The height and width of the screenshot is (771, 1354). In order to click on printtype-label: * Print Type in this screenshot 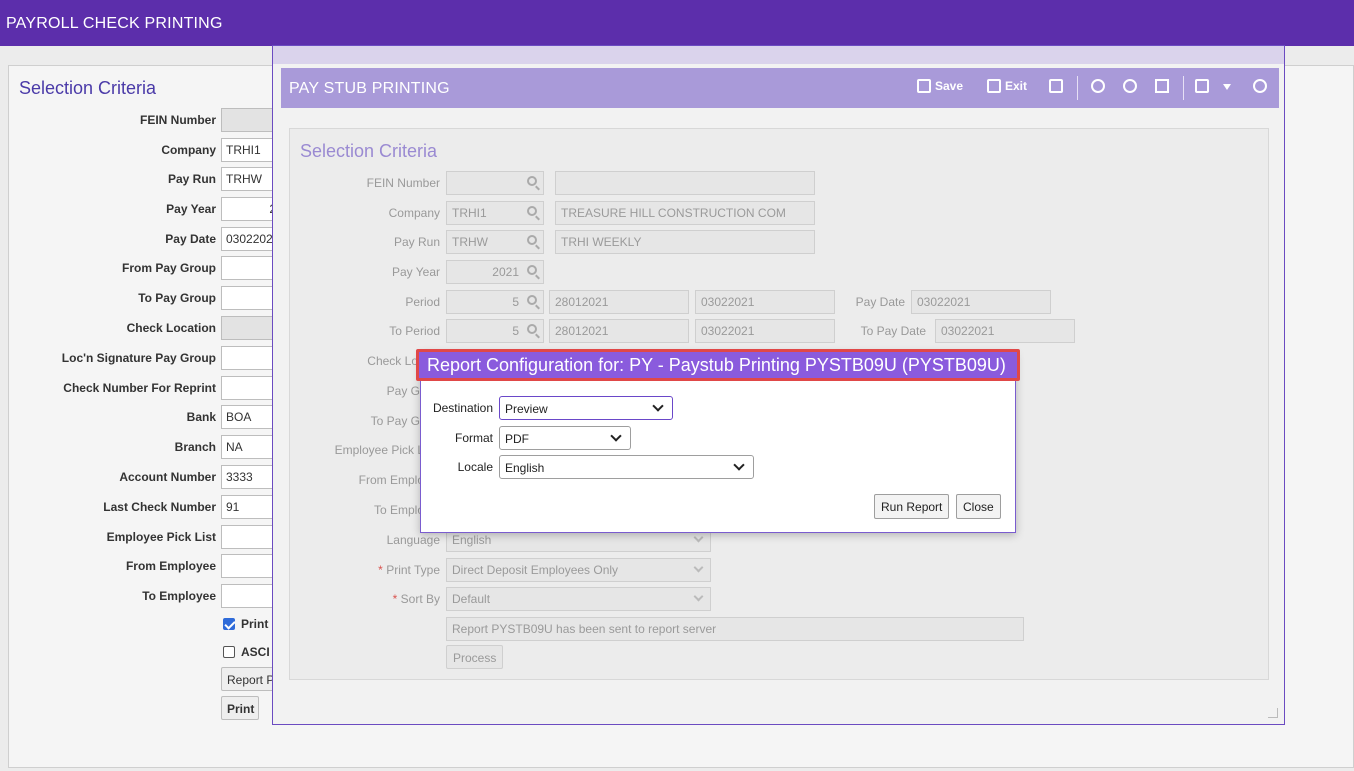, I will do `click(370, 570)`.